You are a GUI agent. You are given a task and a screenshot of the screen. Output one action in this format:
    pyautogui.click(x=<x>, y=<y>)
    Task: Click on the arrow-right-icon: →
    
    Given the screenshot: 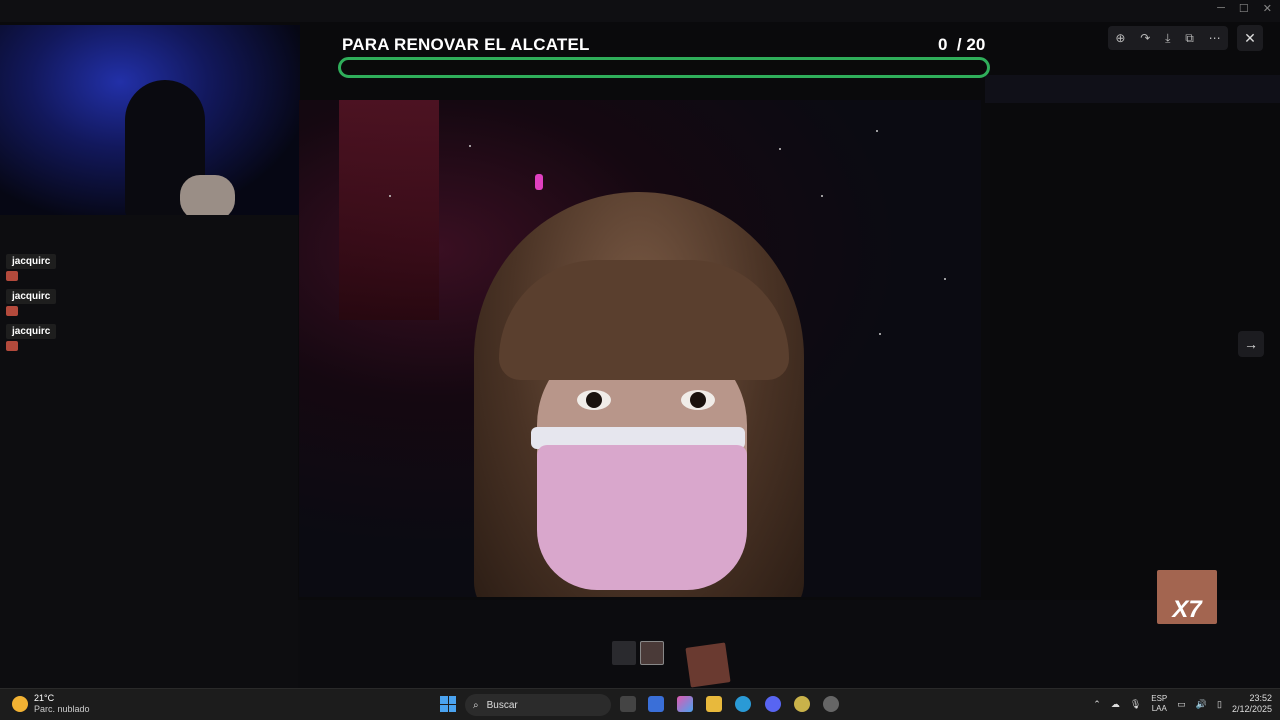 What is the action you would take?
    pyautogui.click(x=1251, y=344)
    